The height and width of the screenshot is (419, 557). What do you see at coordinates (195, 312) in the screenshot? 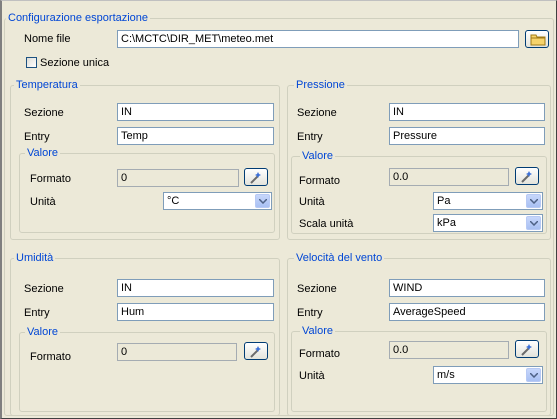
I see `humidity-entry-input: Hum` at bounding box center [195, 312].